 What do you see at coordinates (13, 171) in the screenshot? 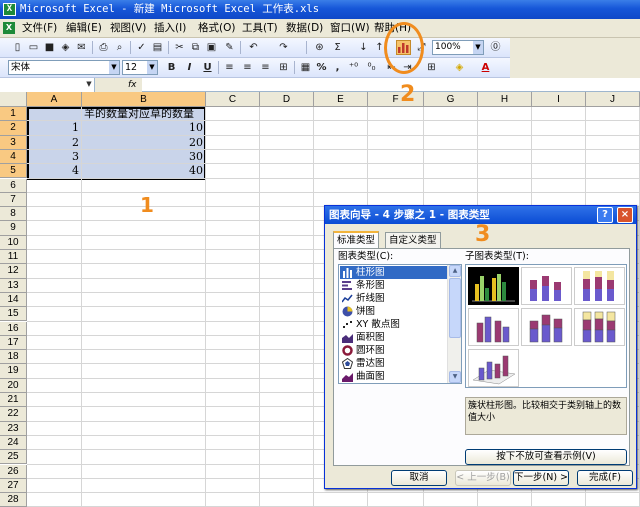
I see `row-header-5: 5` at bounding box center [13, 171].